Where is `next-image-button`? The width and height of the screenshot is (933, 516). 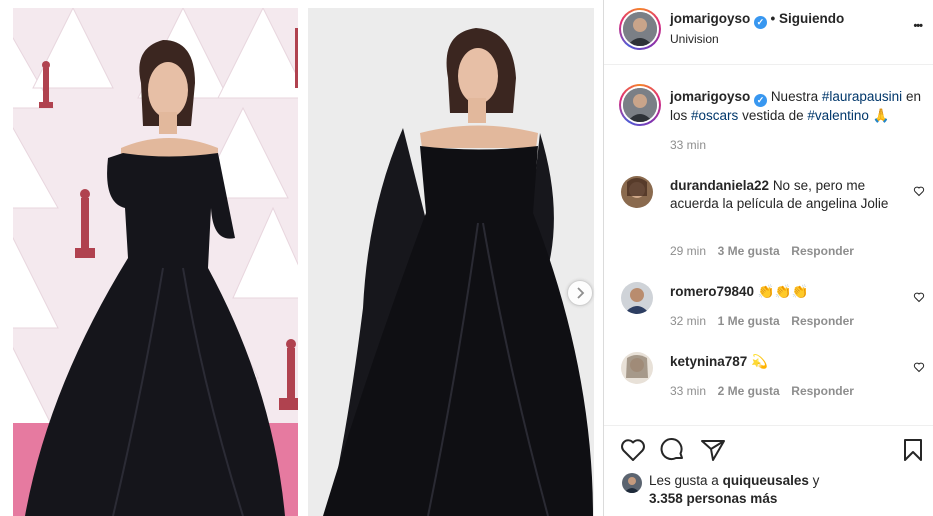 next-image-button is located at coordinates (580, 293).